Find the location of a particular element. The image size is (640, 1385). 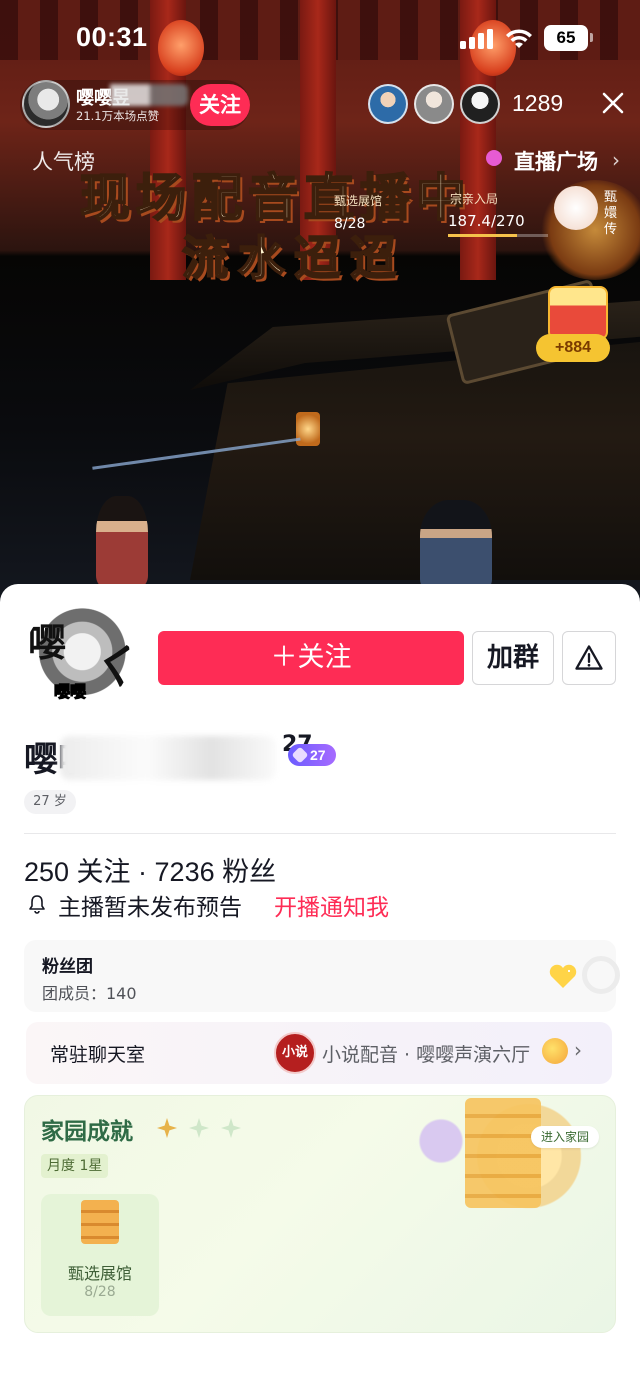

enter-home-button: 进入家园 is located at coordinates (565, 1137).